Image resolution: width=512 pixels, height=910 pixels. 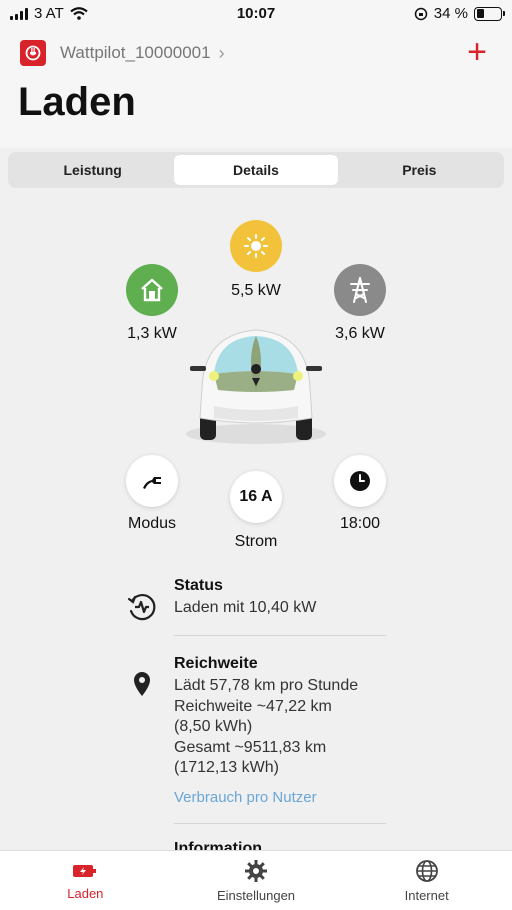 What do you see at coordinates (266, 685) in the screenshot?
I see `range-line: Lädt 57,78 km pro Stunde` at bounding box center [266, 685].